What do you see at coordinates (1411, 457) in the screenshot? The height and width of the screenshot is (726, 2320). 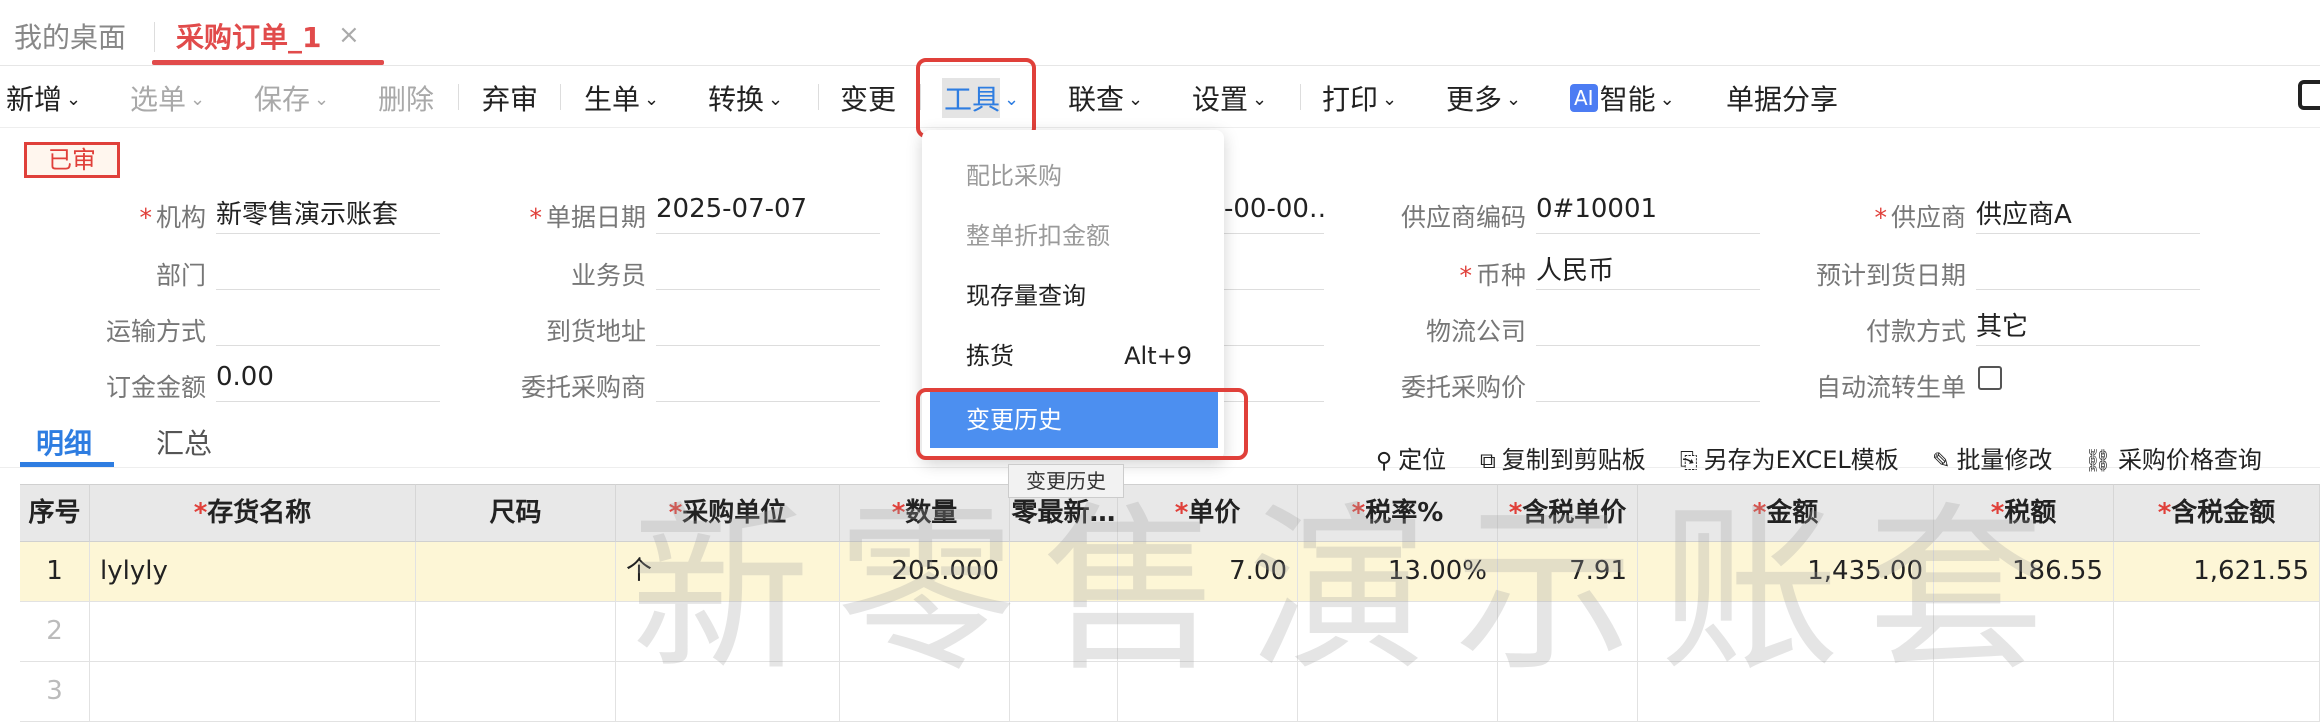 I see `locate-button: ⚲ 定位` at bounding box center [1411, 457].